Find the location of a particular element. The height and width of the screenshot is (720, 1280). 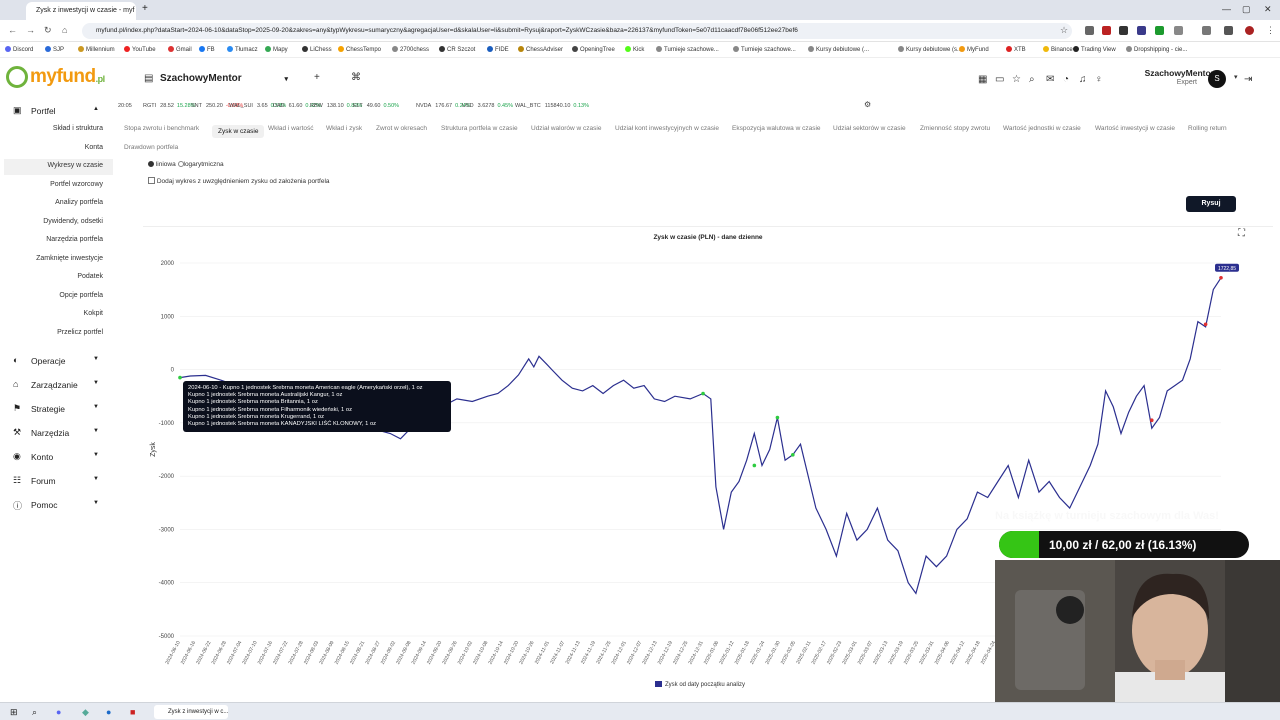

add-icon: + is located at coordinates (317, 77).